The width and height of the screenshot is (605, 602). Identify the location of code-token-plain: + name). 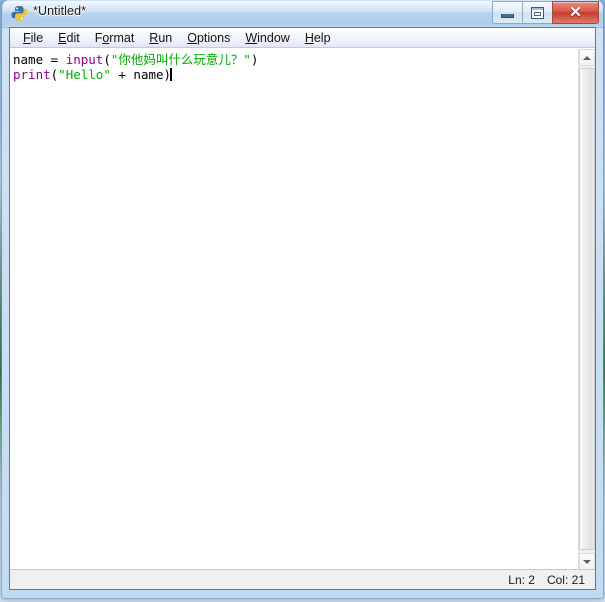
(141, 74).